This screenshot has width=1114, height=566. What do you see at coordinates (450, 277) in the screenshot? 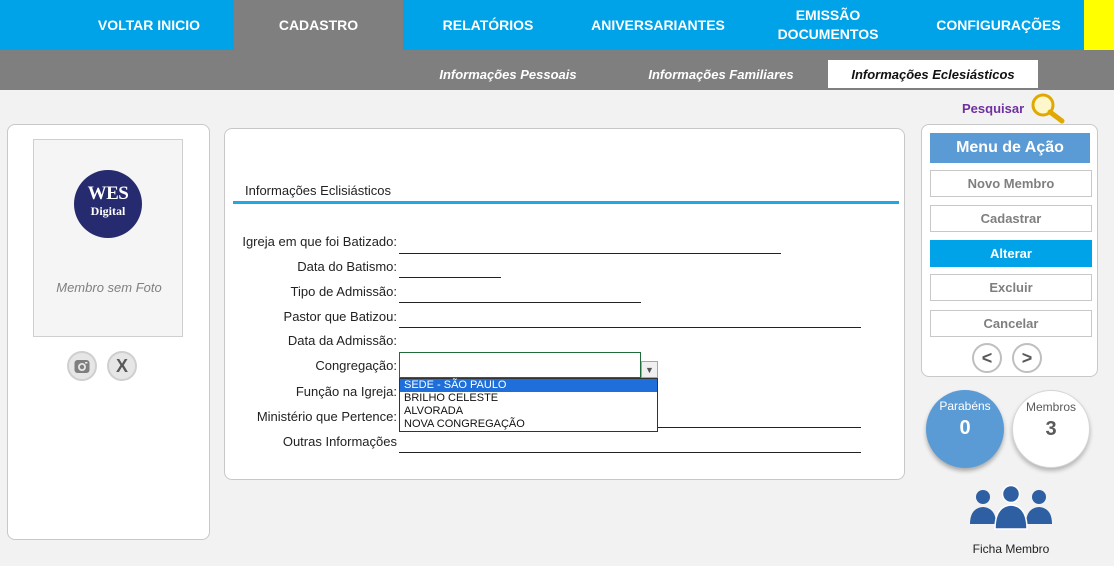
I see `data-batismo-field` at bounding box center [450, 277].